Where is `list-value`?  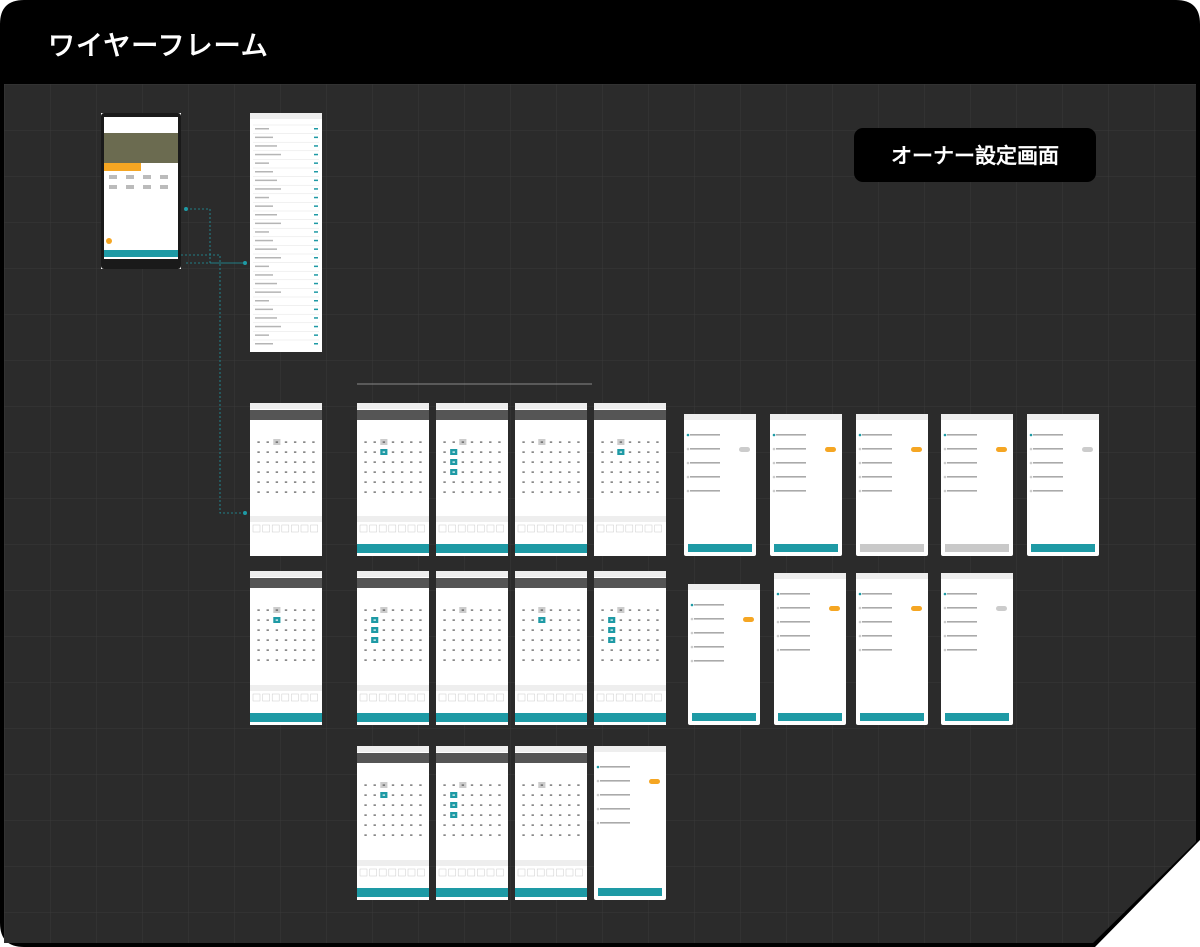
list-value is located at coordinates (316, 172).